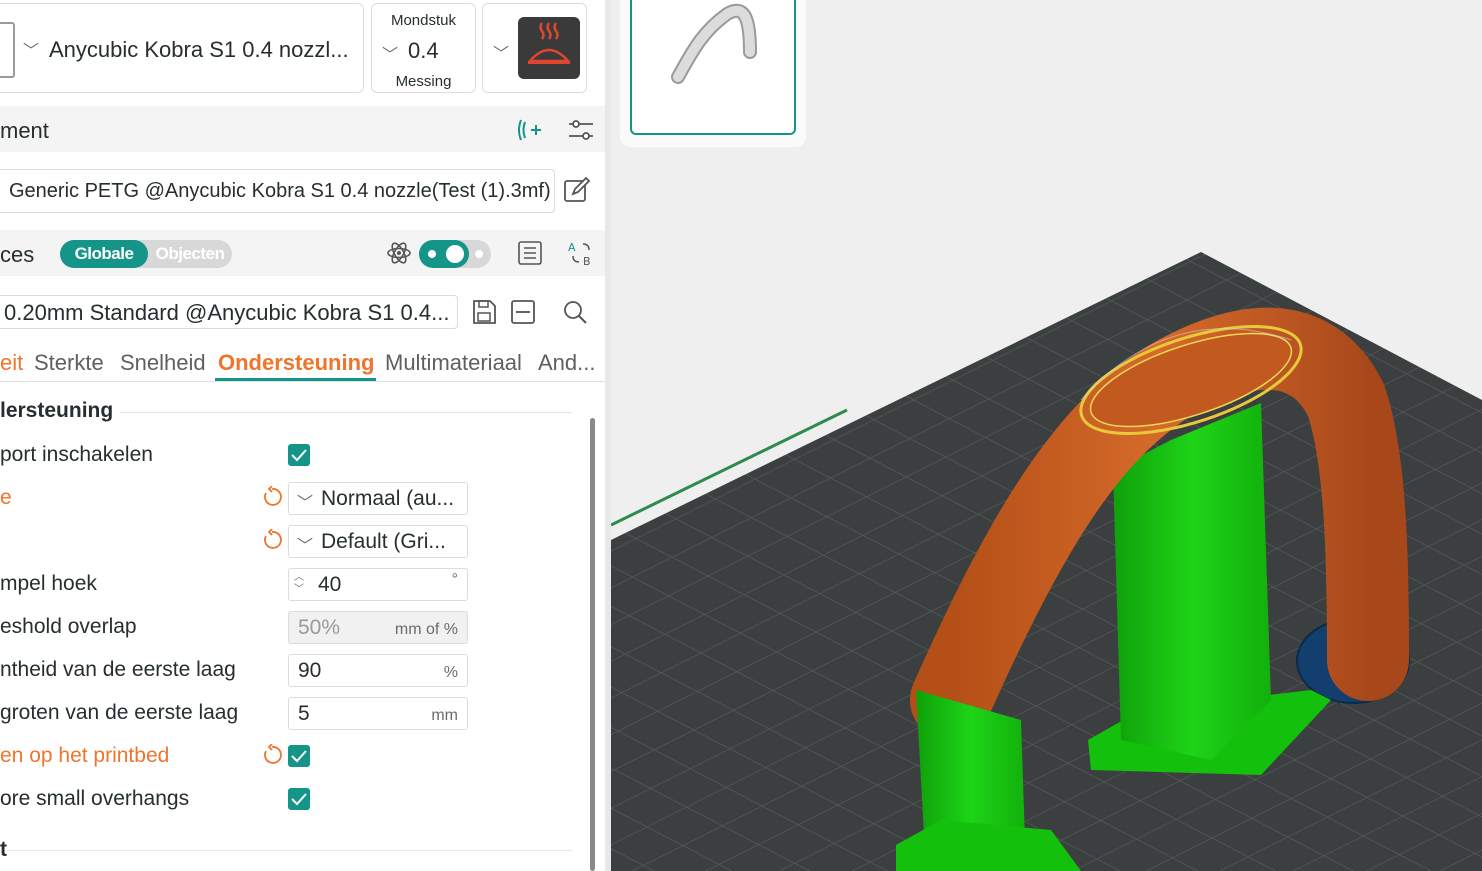 The width and height of the screenshot is (1482, 871). What do you see at coordinates (17, 254) in the screenshot?
I see `process-section-title: ces` at bounding box center [17, 254].